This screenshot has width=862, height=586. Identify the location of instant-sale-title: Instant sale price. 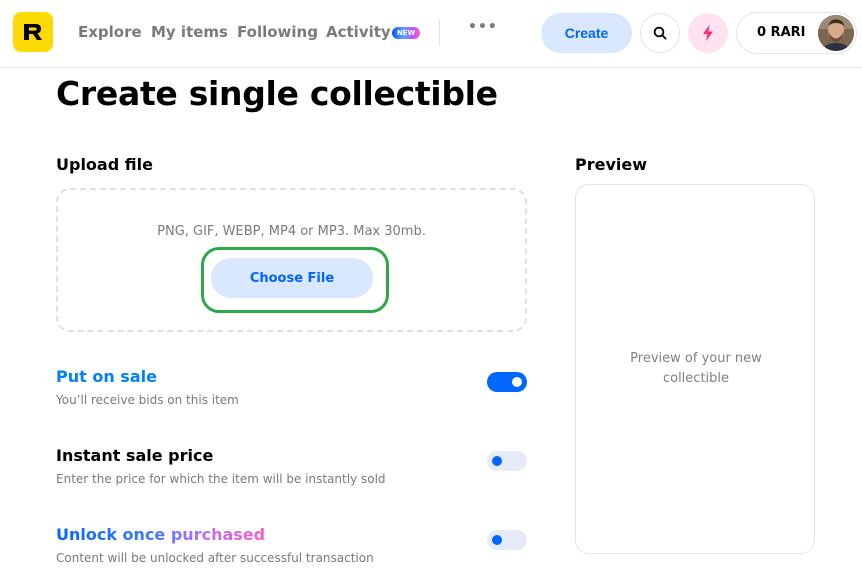
(135, 455).